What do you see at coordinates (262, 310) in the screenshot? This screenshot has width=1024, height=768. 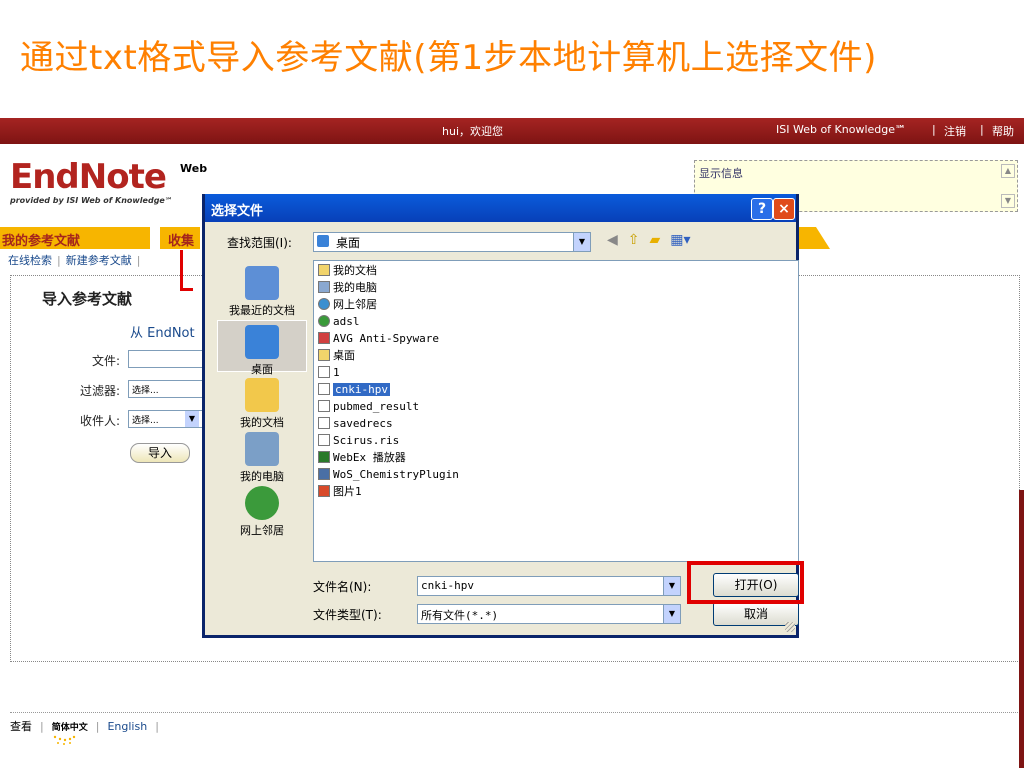 I see `place-label: 我最近的文档` at bounding box center [262, 310].